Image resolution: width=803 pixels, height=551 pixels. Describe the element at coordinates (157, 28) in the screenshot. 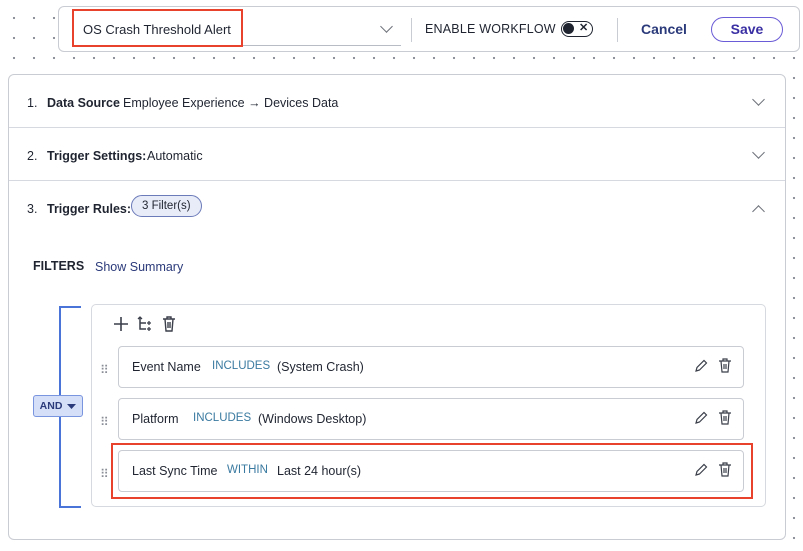

I see `alert-name-highlight` at that location.